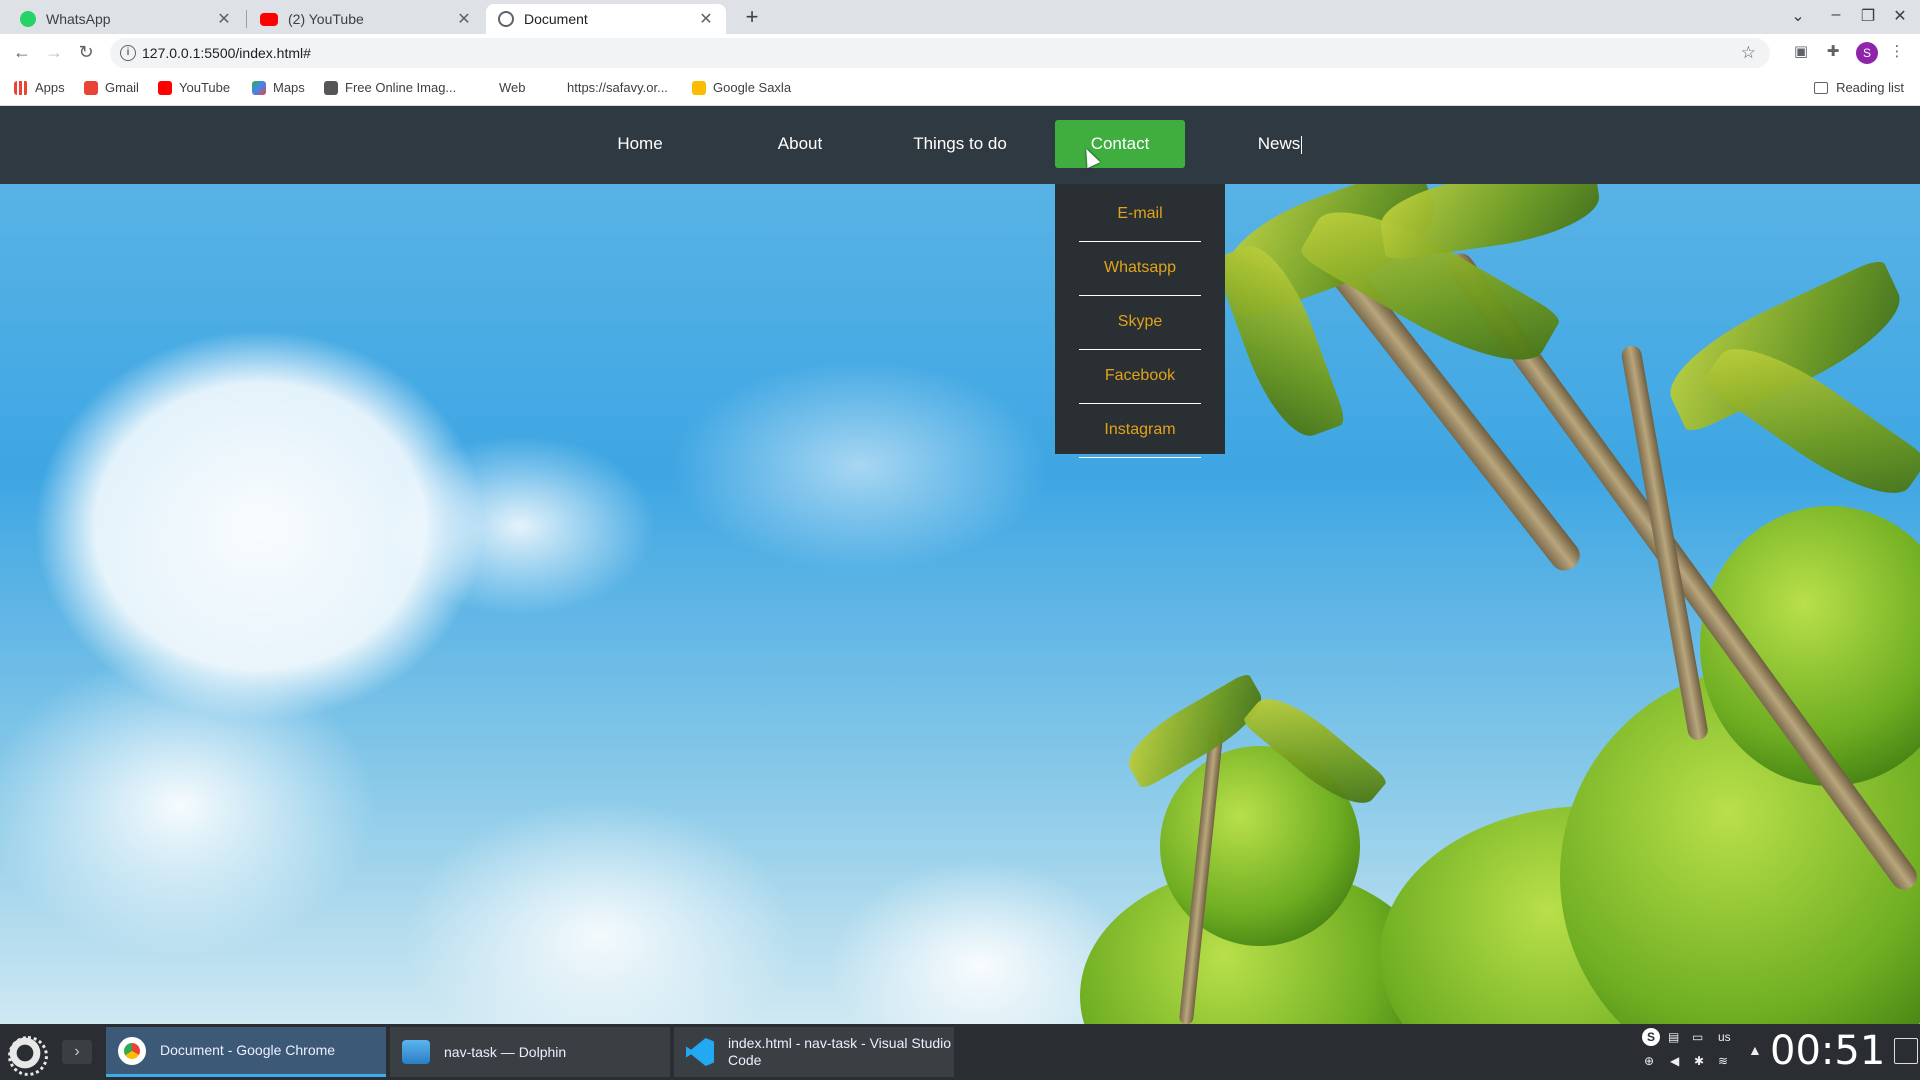 The image size is (1920, 1080). I want to click on updates-icon: ⊕, so click(1649, 1061).